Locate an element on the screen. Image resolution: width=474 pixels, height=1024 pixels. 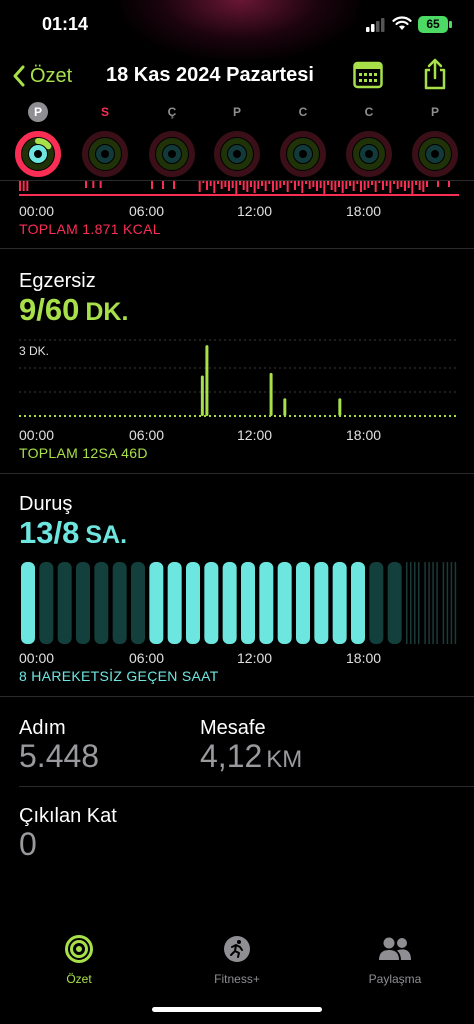
exercise-total: TOPLAM 12SA 46D is located at coordinates (83, 453).